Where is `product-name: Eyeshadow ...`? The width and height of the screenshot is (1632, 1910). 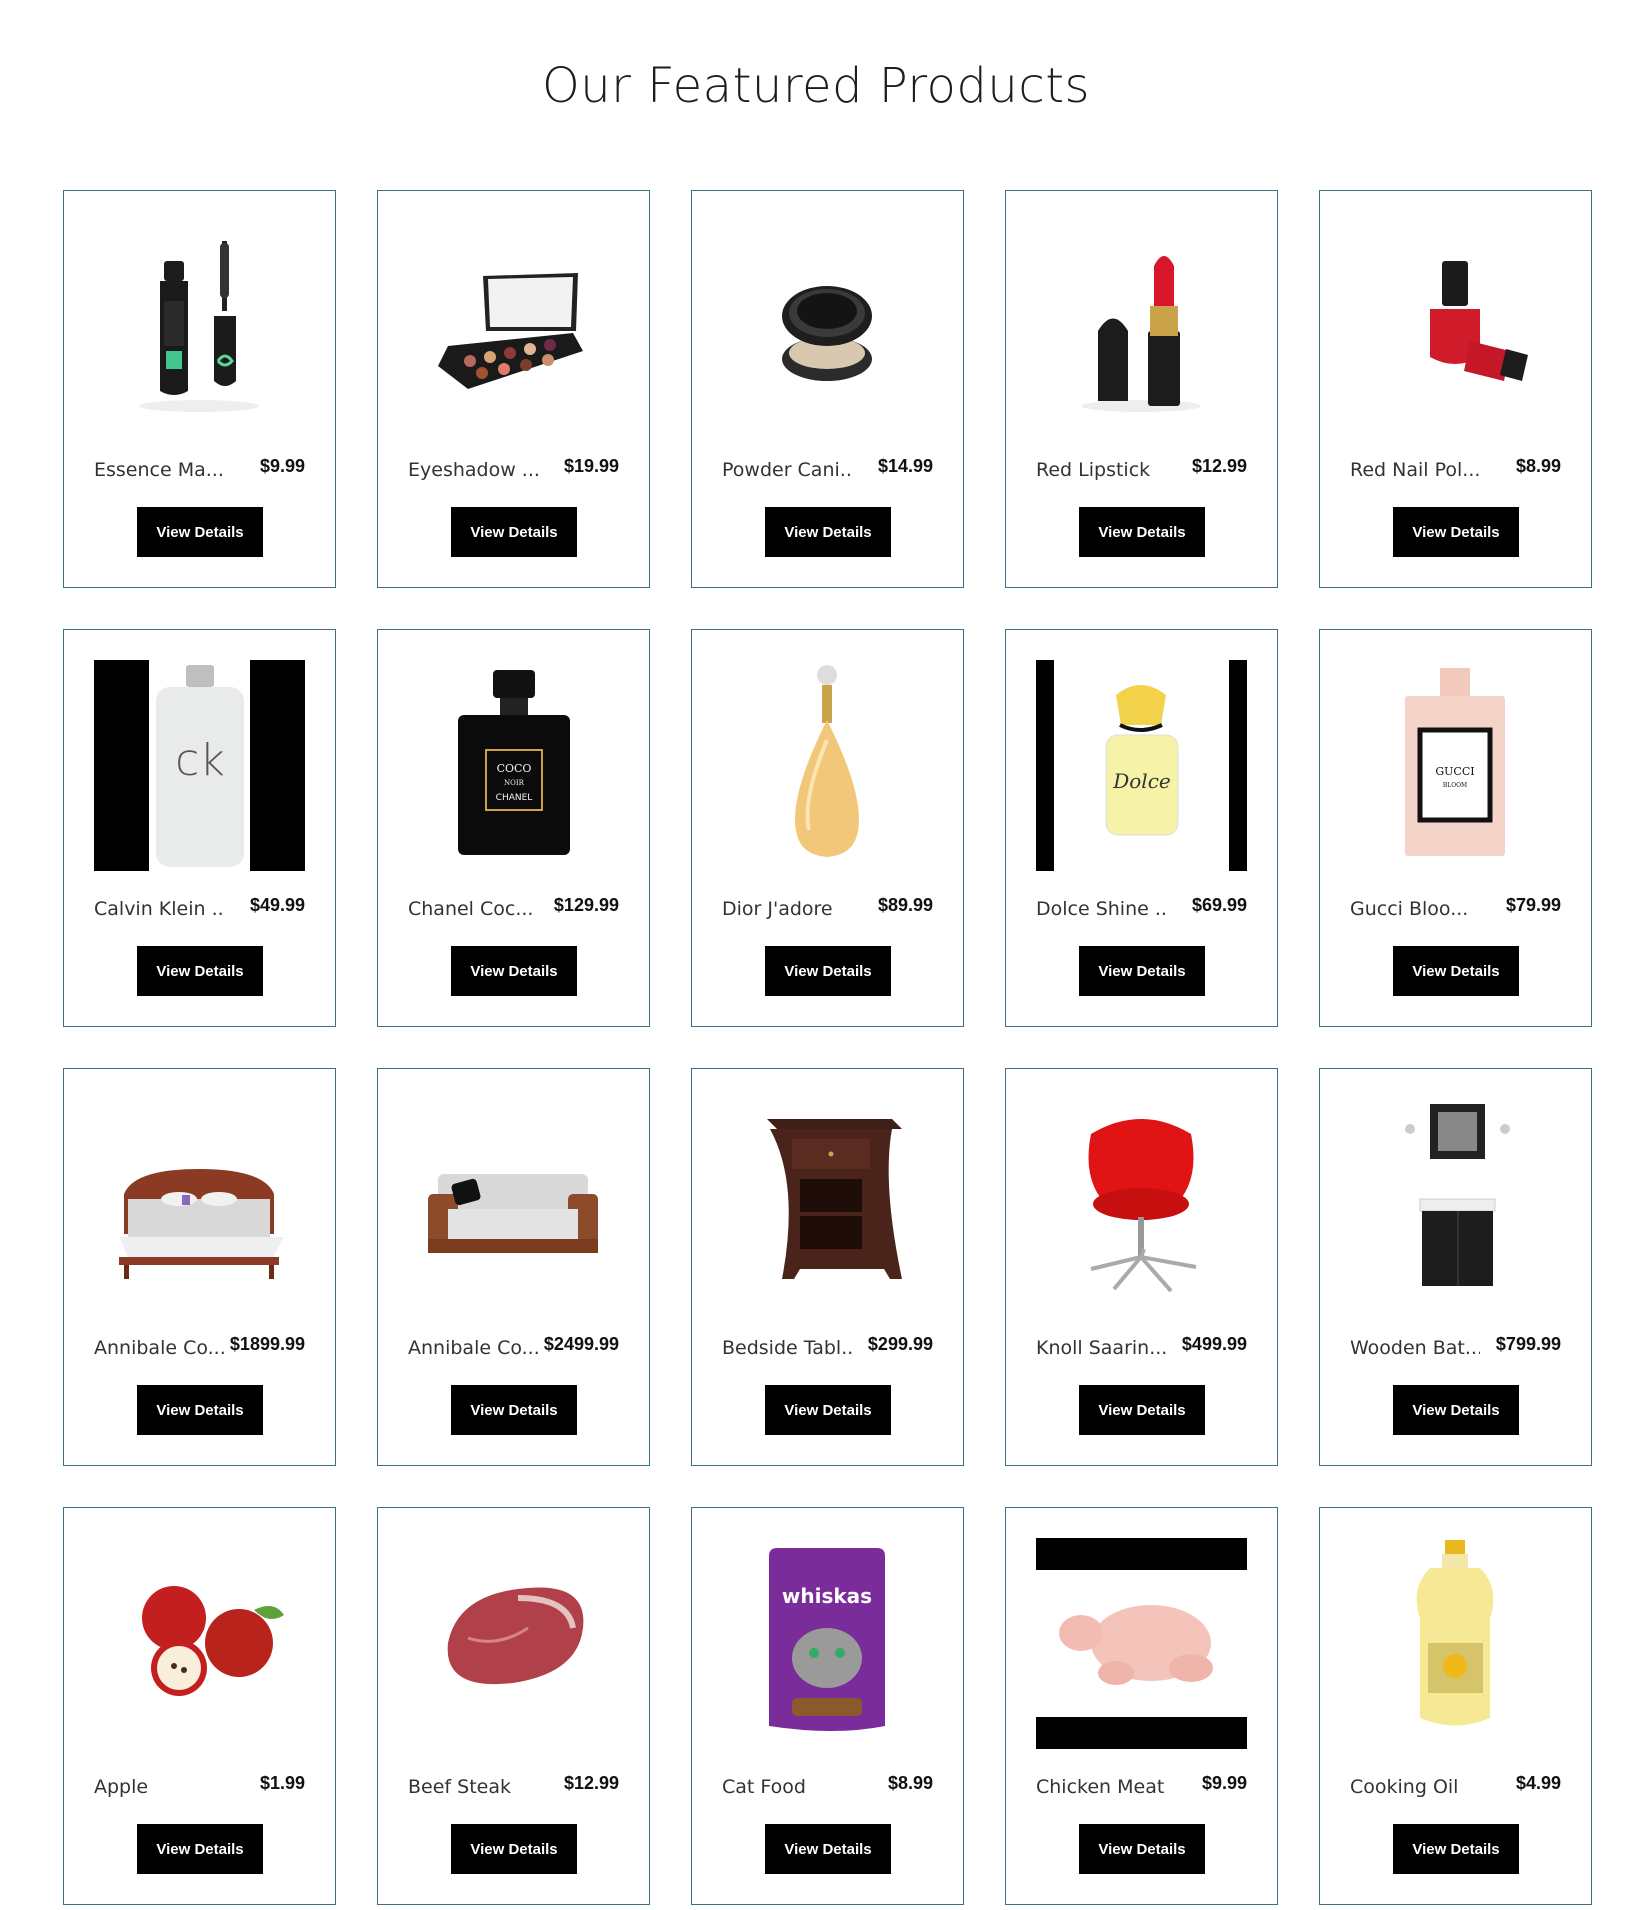
product-name: Eyeshadow ... is located at coordinates (473, 470).